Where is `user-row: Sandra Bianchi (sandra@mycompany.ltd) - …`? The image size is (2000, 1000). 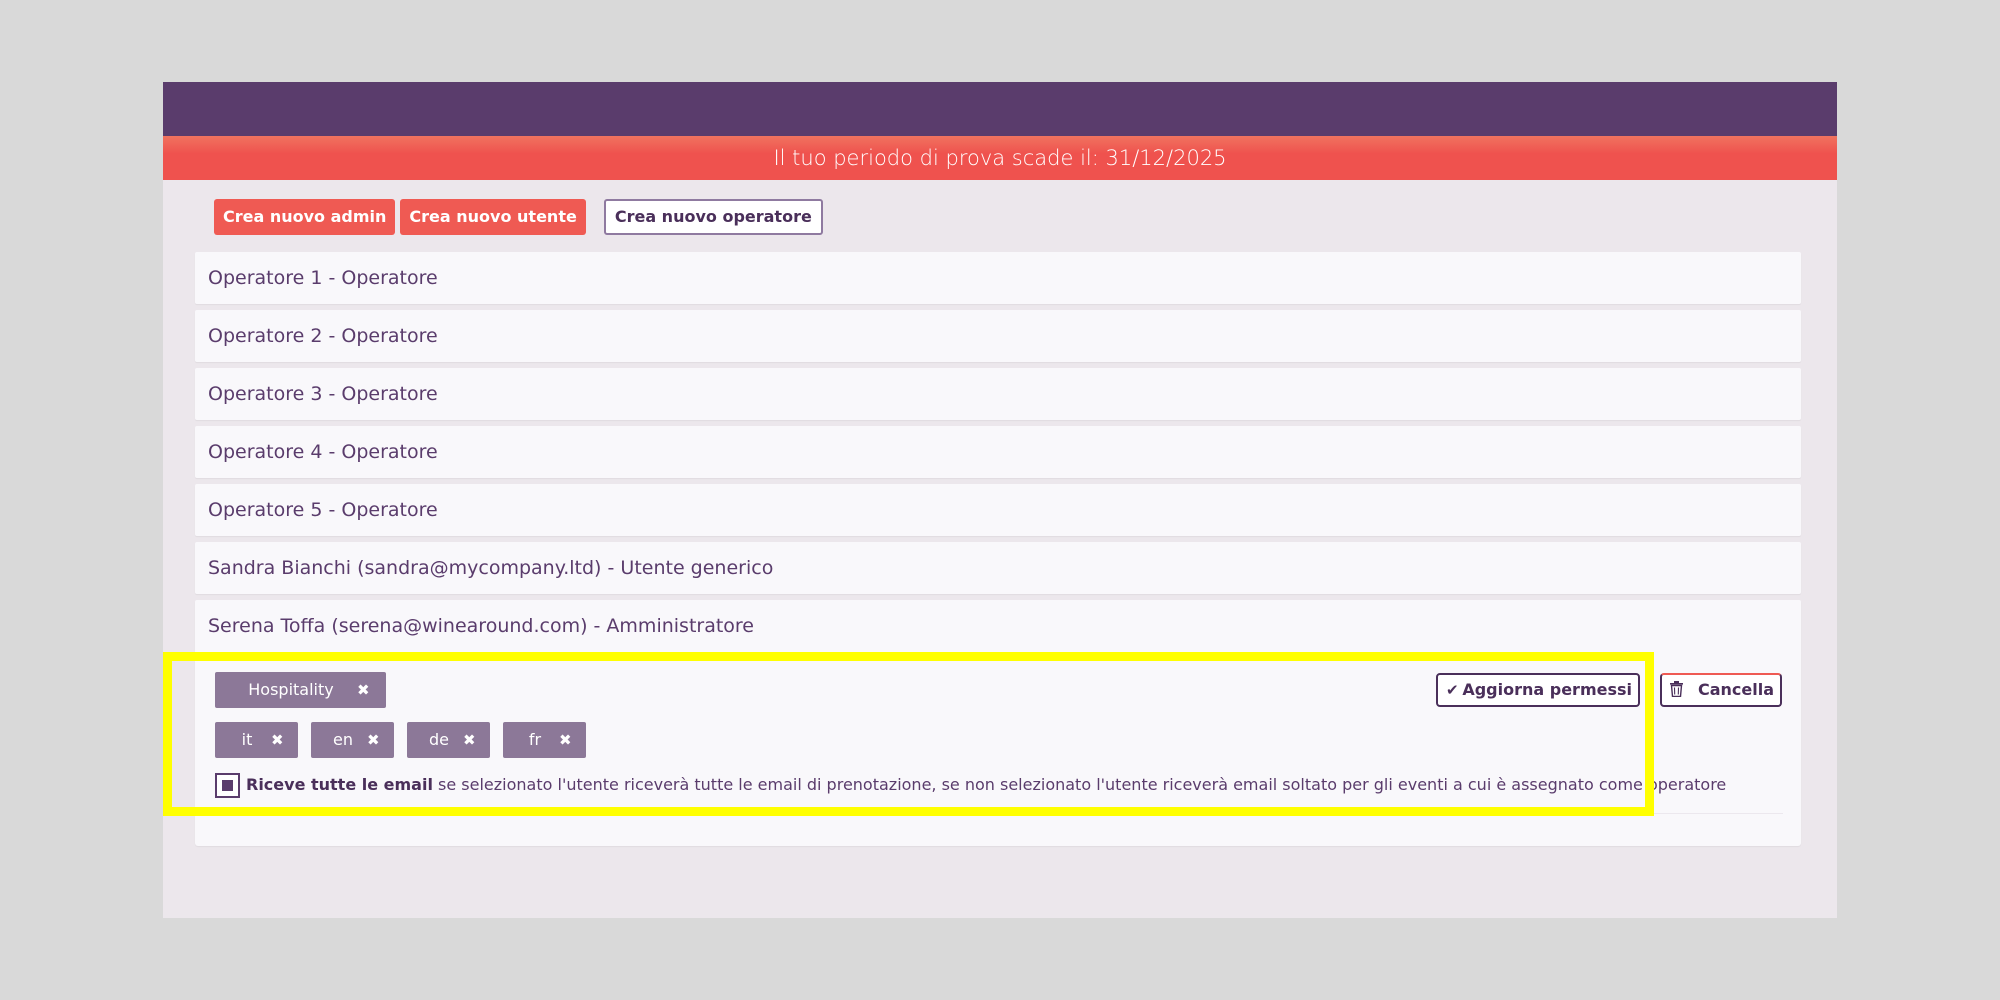 user-row: Sandra Bianchi (sandra@mycompany.ltd) - … is located at coordinates (998, 568).